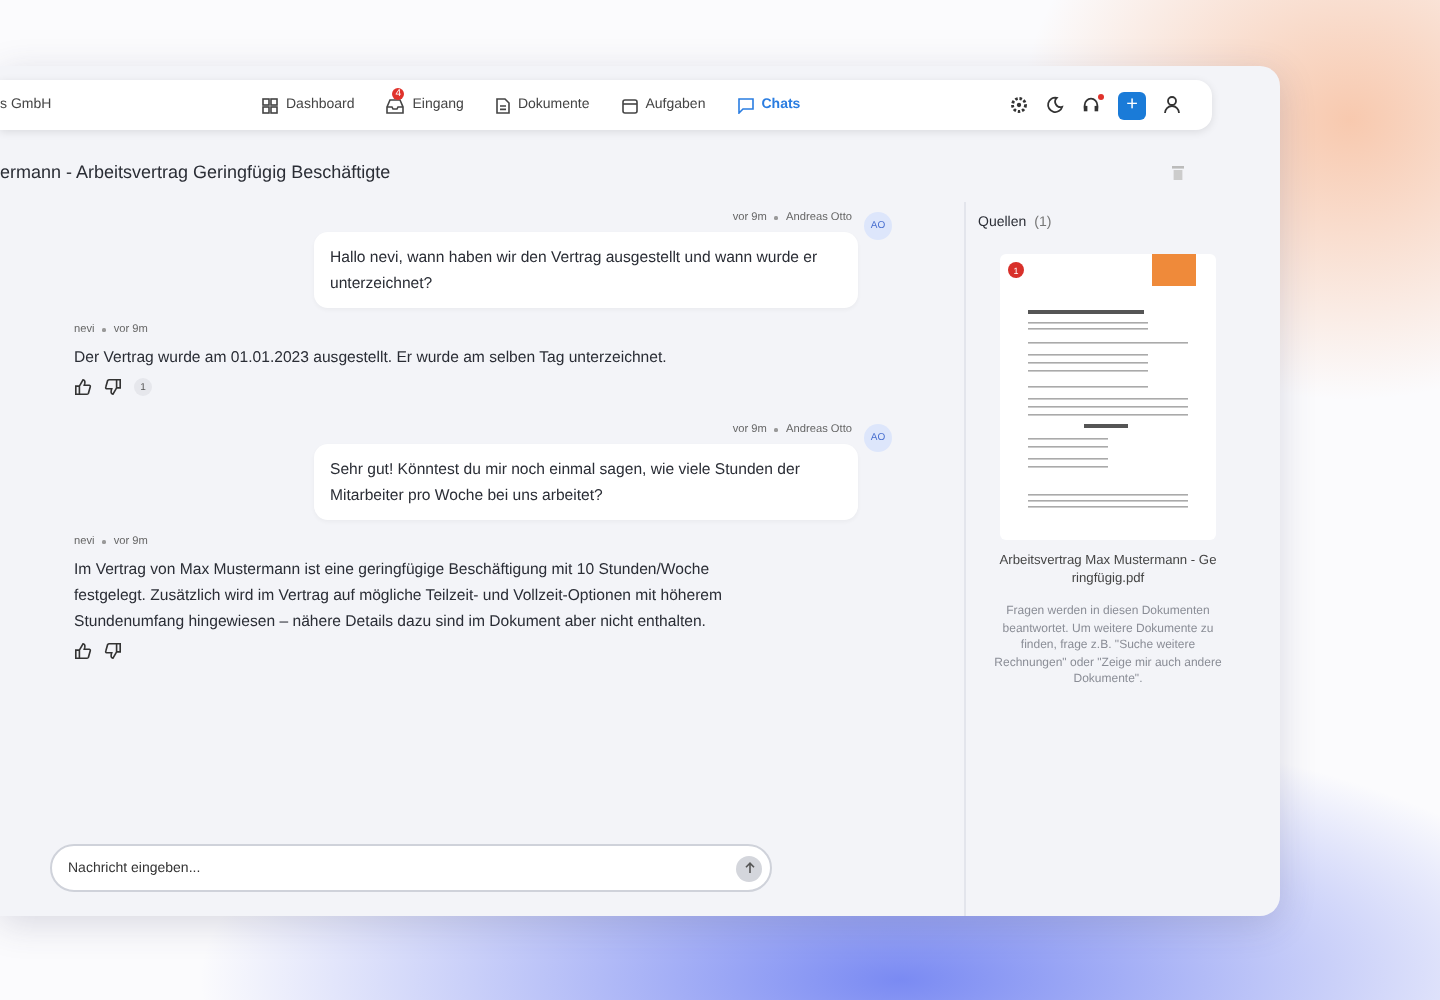 The height and width of the screenshot is (1000, 1440). I want to click on moon-icon, so click(1055, 105).